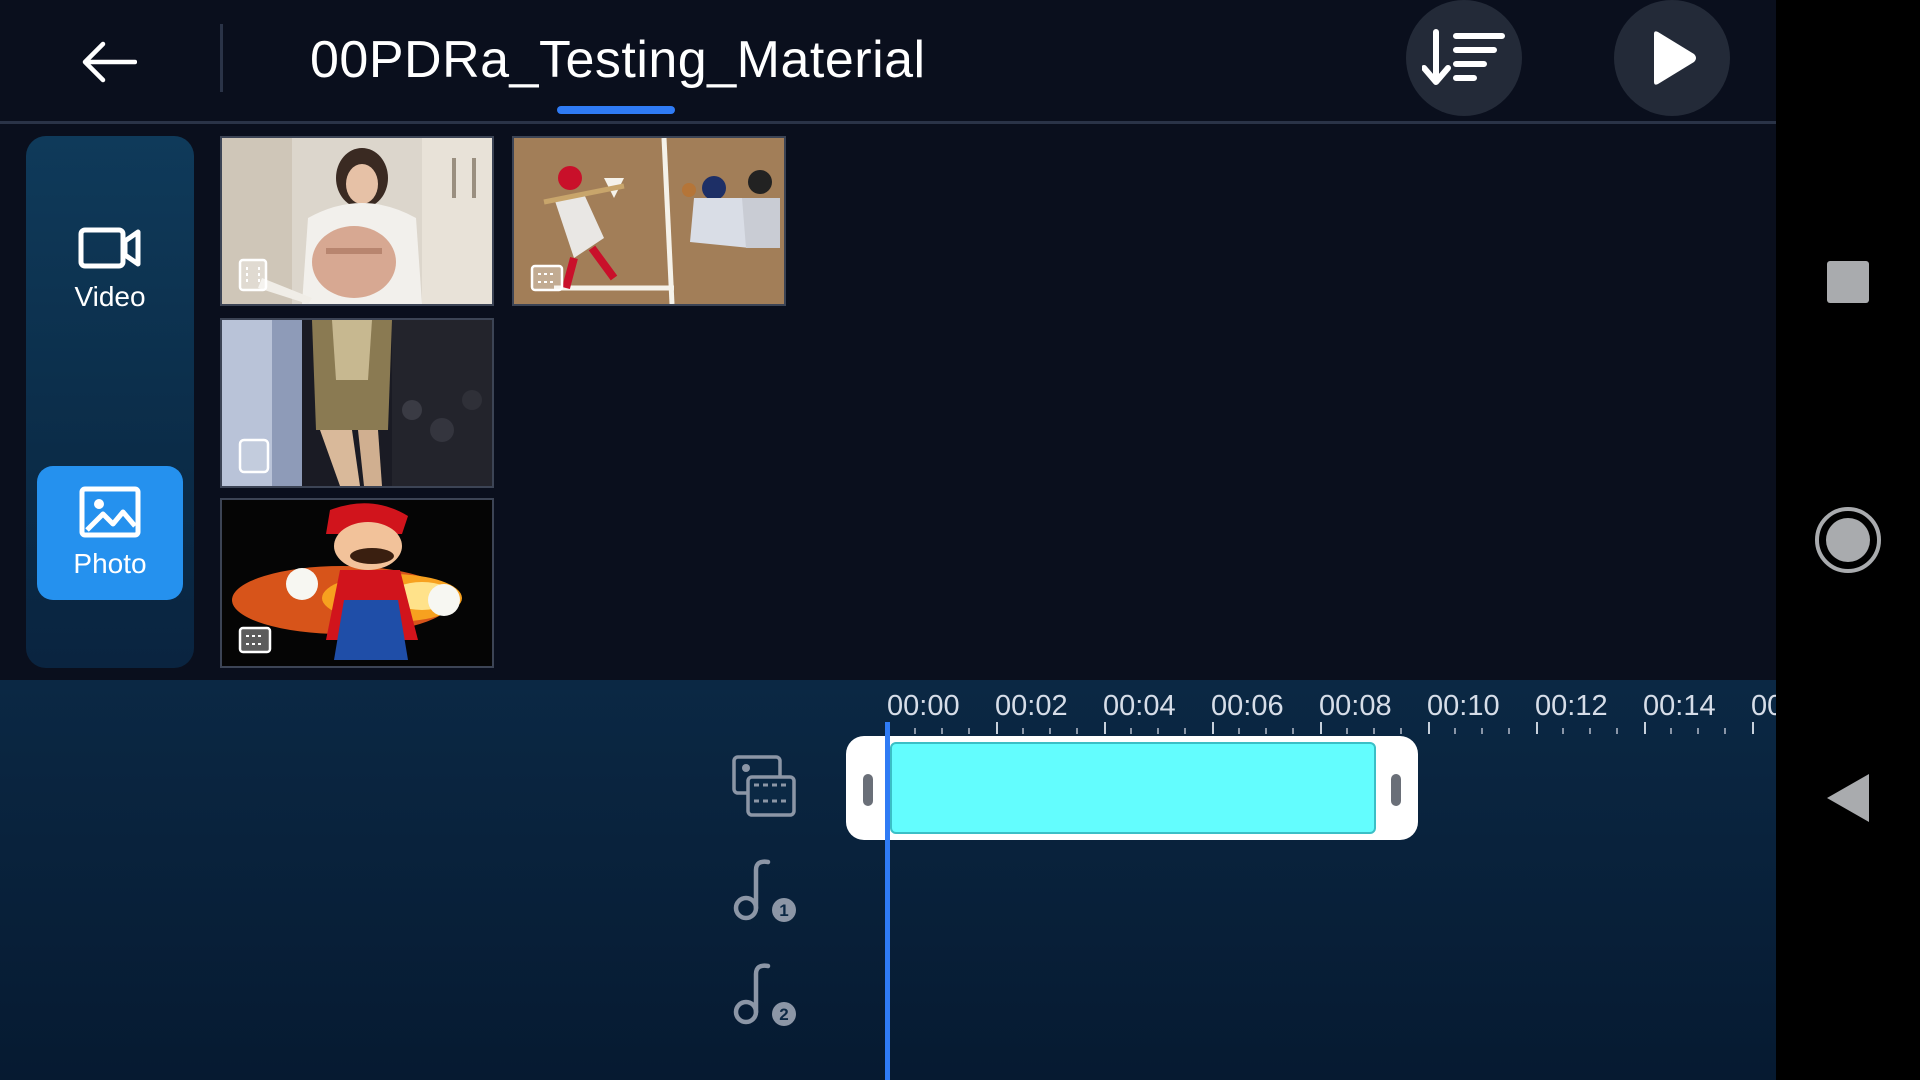 Image resolution: width=1920 pixels, height=1080 pixels. Describe the element at coordinates (887, 901) in the screenshot. I see `playhead` at that location.